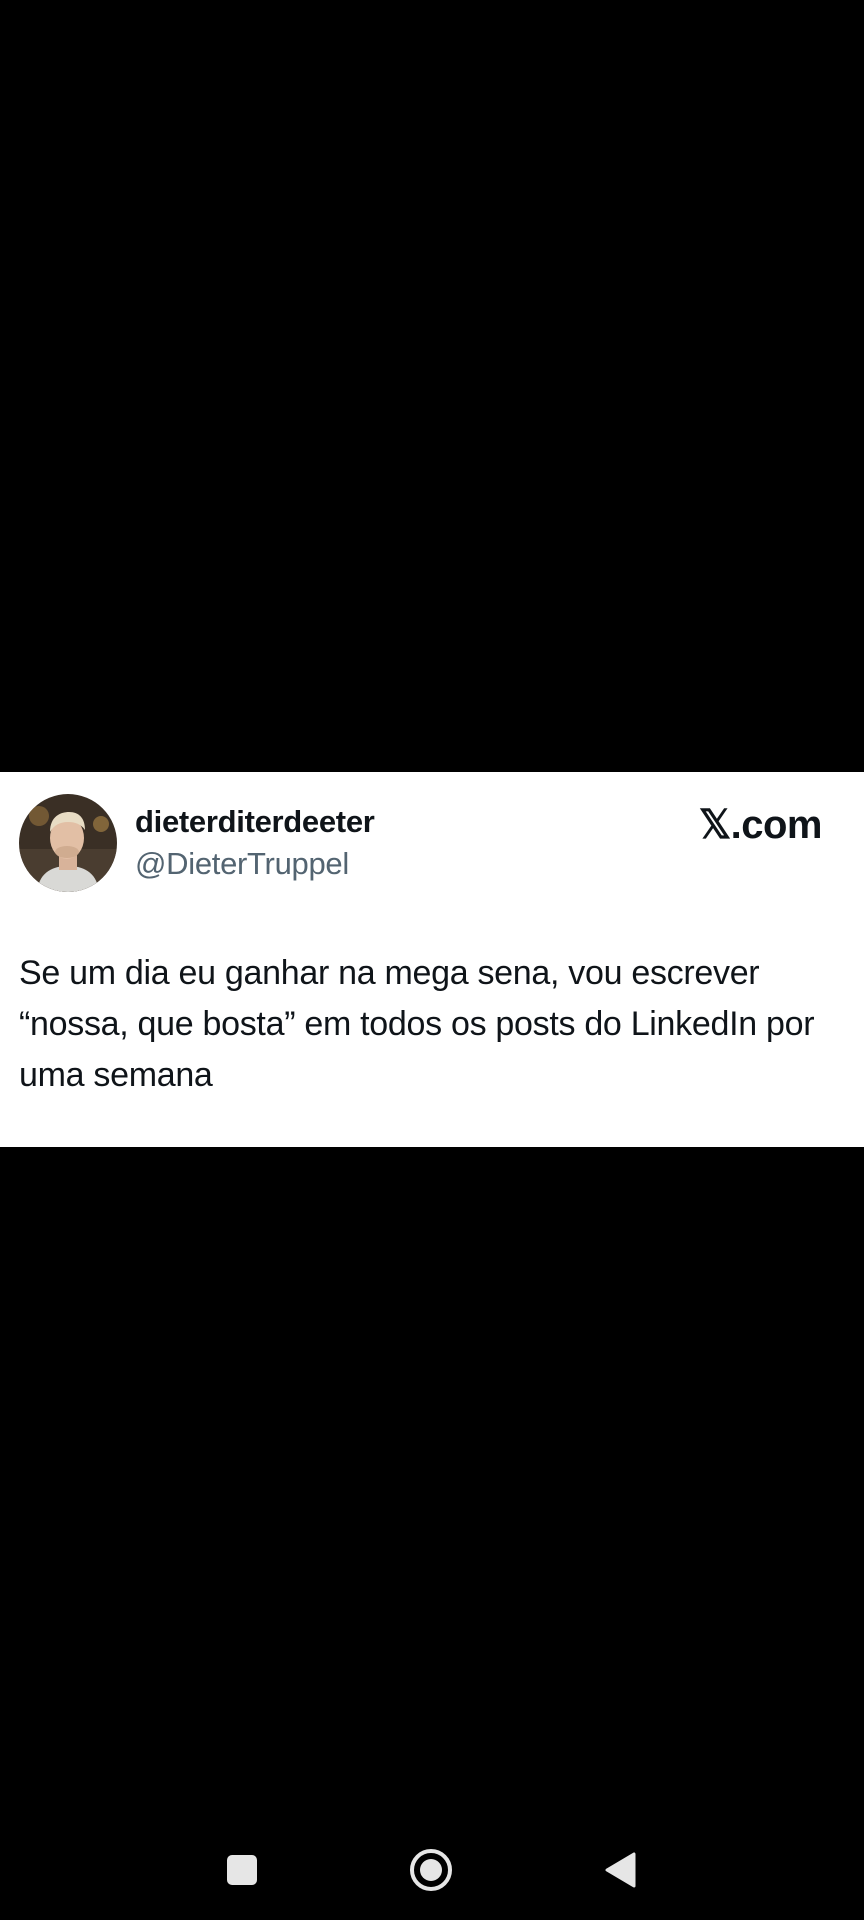 The height and width of the screenshot is (1920, 864). I want to click on recents-button, so click(242, 1870).